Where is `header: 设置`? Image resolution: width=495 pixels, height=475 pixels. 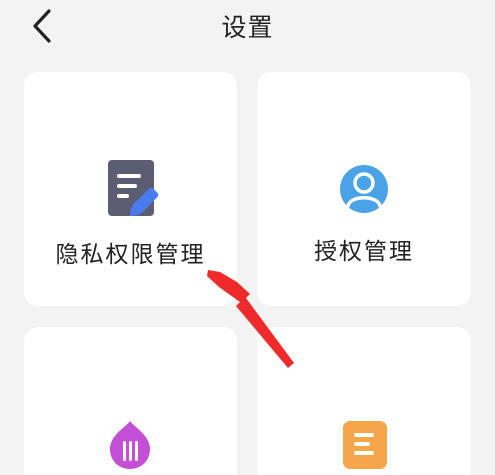
header: 设置 is located at coordinates (247, 26).